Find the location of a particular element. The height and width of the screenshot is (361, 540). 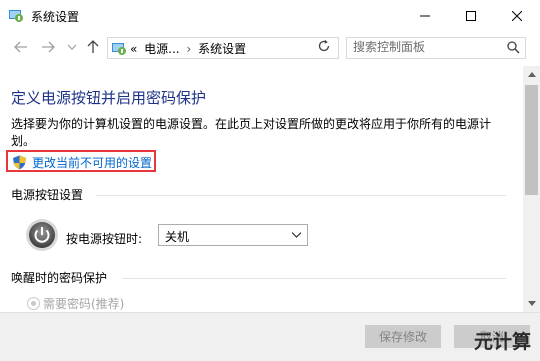

breadcrumb: « 电源... › 系统设置 is located at coordinates (189, 48).